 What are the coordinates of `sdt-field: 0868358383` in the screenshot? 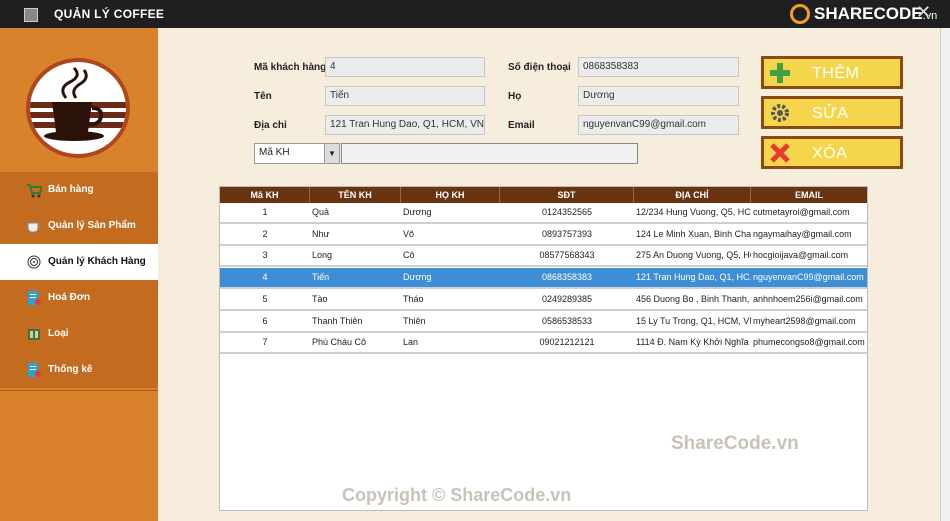 It's located at (658, 67).